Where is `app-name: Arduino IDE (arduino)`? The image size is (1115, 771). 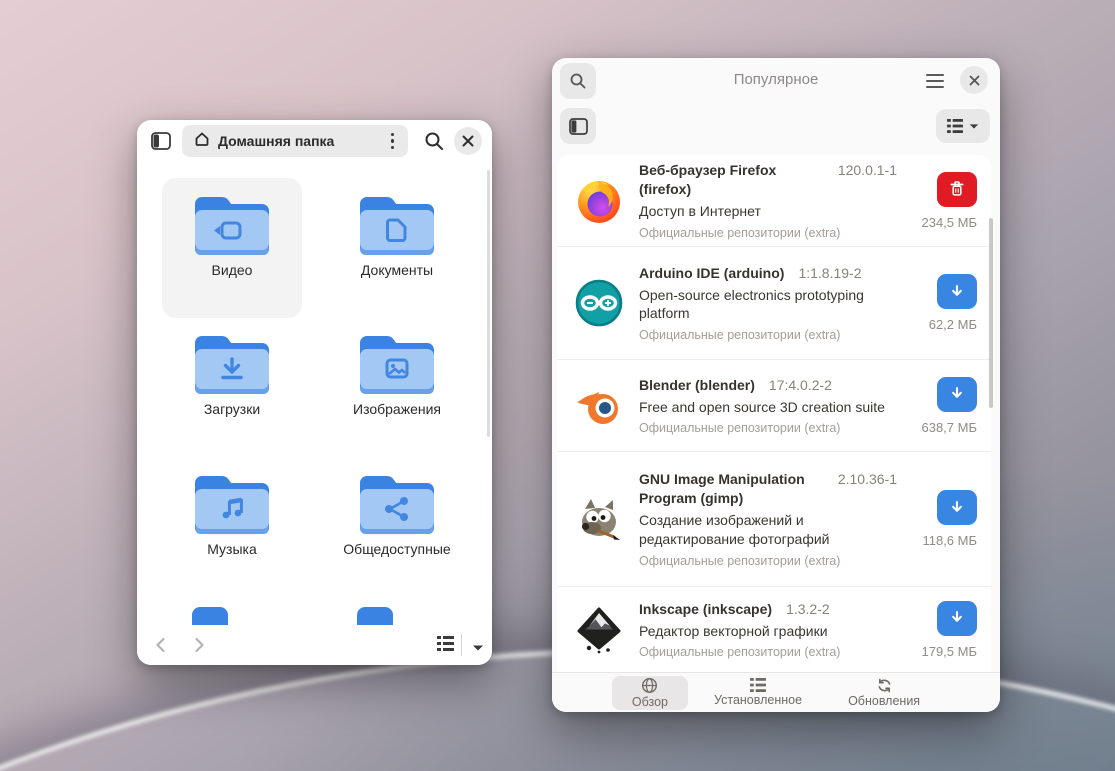
app-name: Arduino IDE (arduino) is located at coordinates (712, 272).